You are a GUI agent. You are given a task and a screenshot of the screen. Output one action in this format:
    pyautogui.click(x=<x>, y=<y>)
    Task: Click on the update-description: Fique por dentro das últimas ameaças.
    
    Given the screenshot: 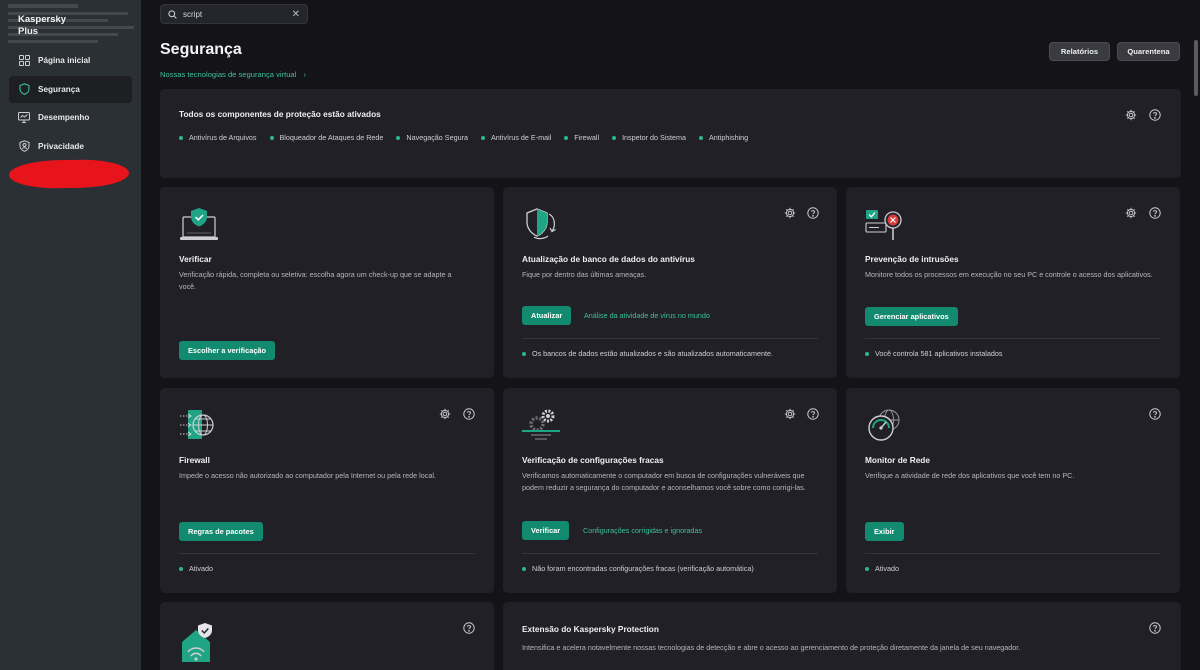 What is the action you would take?
    pyautogui.click(x=584, y=274)
    